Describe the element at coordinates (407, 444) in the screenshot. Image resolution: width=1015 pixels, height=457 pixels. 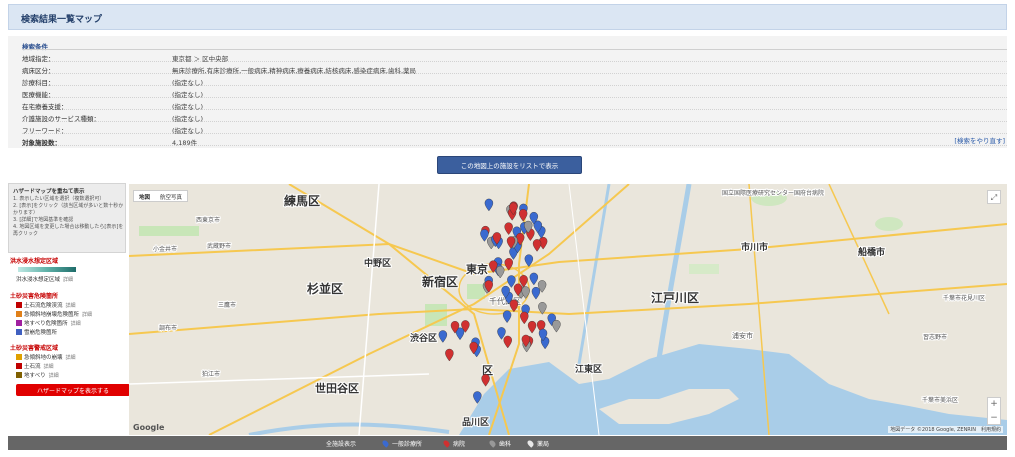
I see `legend-label: 一般診療所` at that location.